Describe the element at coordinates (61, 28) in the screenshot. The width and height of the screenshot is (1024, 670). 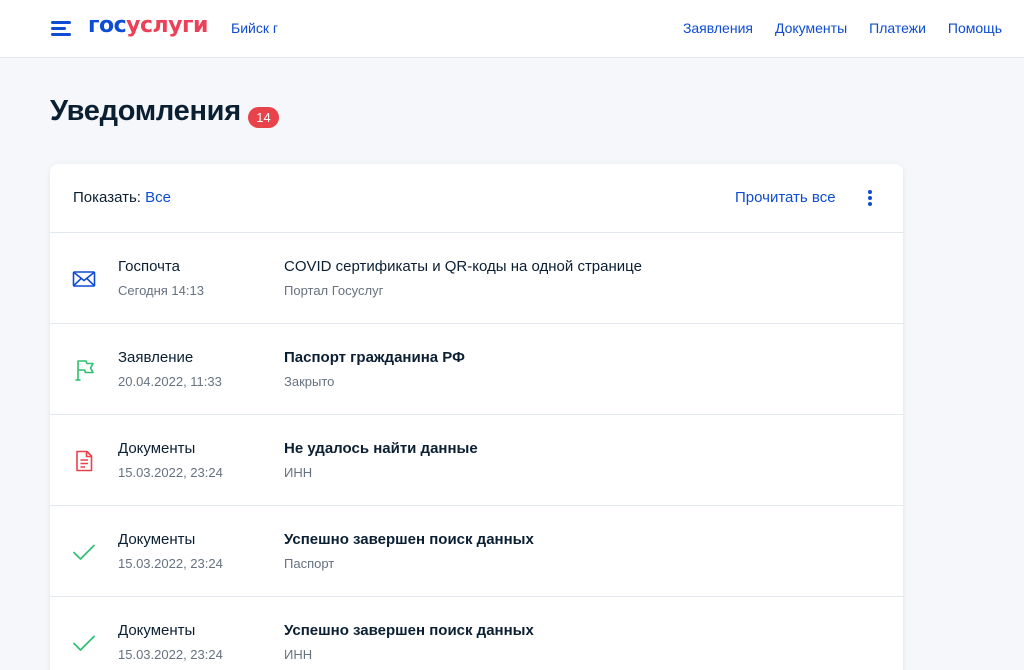
I see `burger-menu-icon` at that location.